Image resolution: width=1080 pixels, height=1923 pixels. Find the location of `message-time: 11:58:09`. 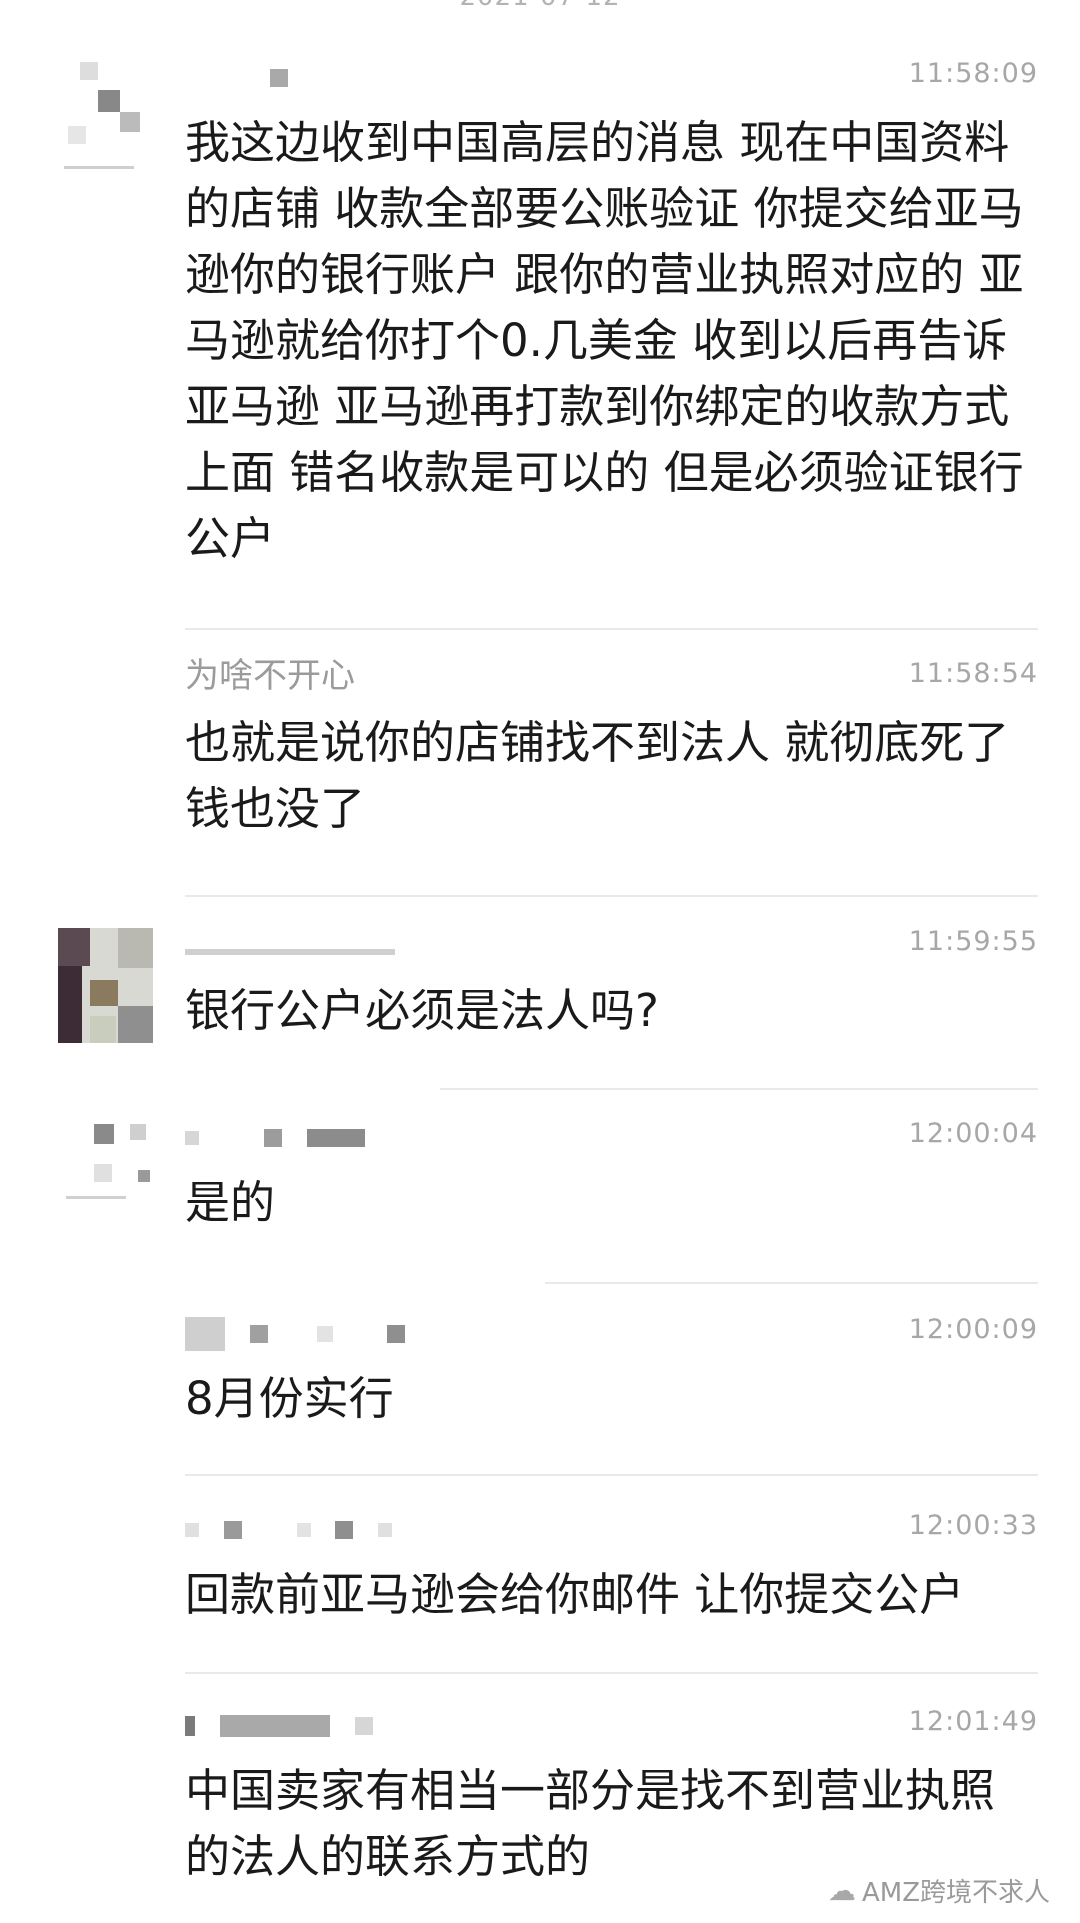

message-time: 11:58:09 is located at coordinates (973, 73).